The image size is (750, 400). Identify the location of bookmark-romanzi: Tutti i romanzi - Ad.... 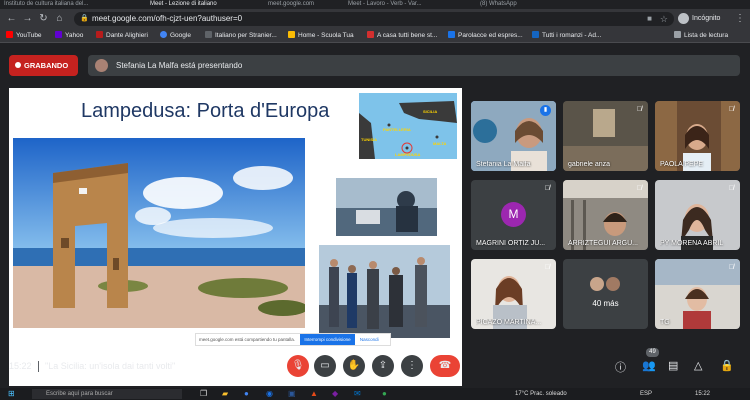
(566, 35).